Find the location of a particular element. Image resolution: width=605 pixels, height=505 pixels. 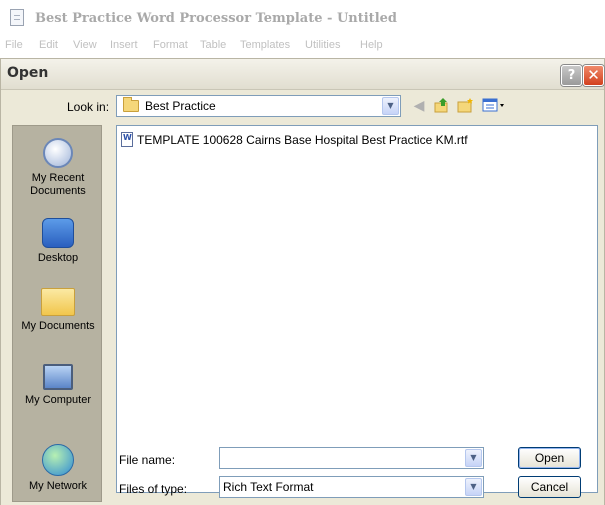

my-recent-documents-icon is located at coordinates (58, 153).